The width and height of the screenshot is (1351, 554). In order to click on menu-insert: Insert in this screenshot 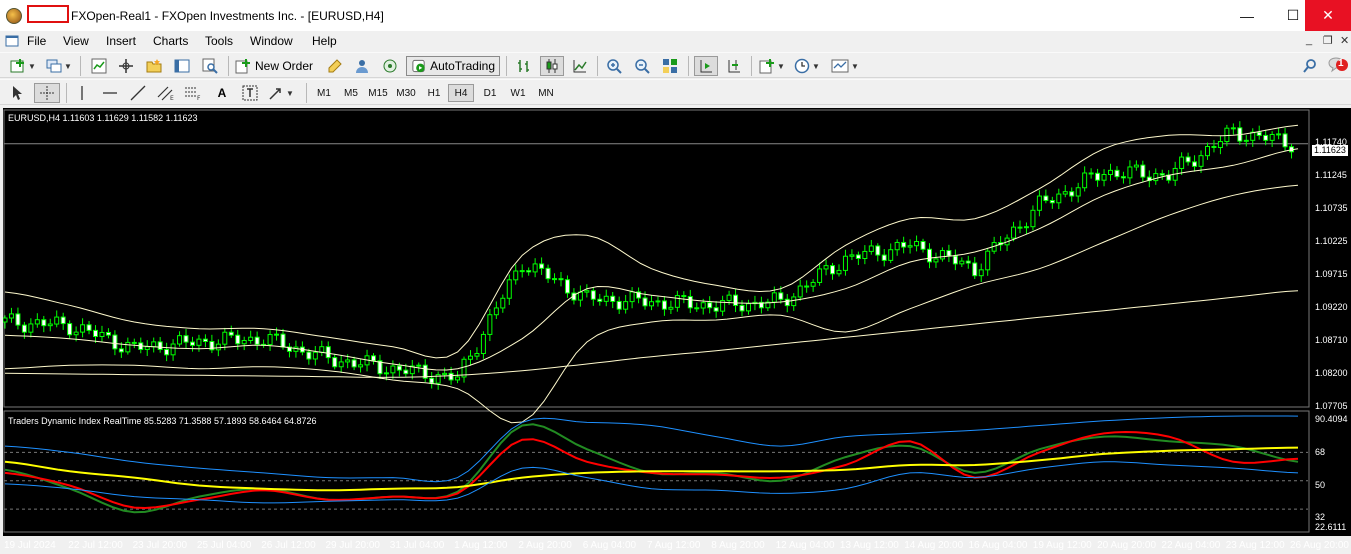, I will do `click(121, 41)`.